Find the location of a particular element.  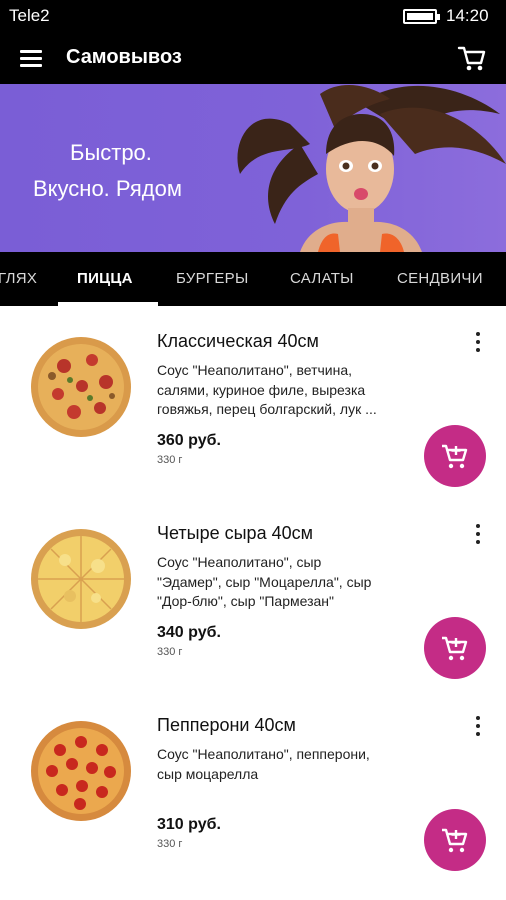

tab-salads: САЛАТЫ is located at coordinates (322, 278).